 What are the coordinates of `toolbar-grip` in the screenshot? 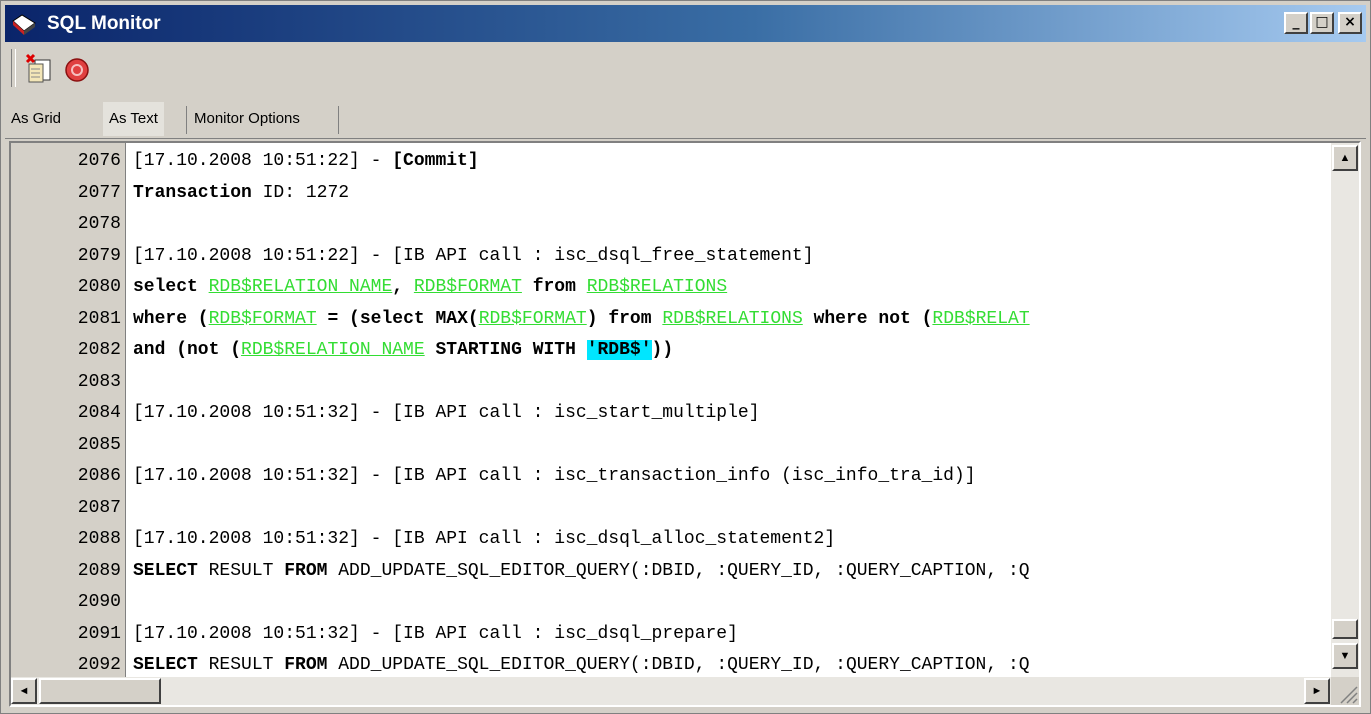 It's located at (13, 68).